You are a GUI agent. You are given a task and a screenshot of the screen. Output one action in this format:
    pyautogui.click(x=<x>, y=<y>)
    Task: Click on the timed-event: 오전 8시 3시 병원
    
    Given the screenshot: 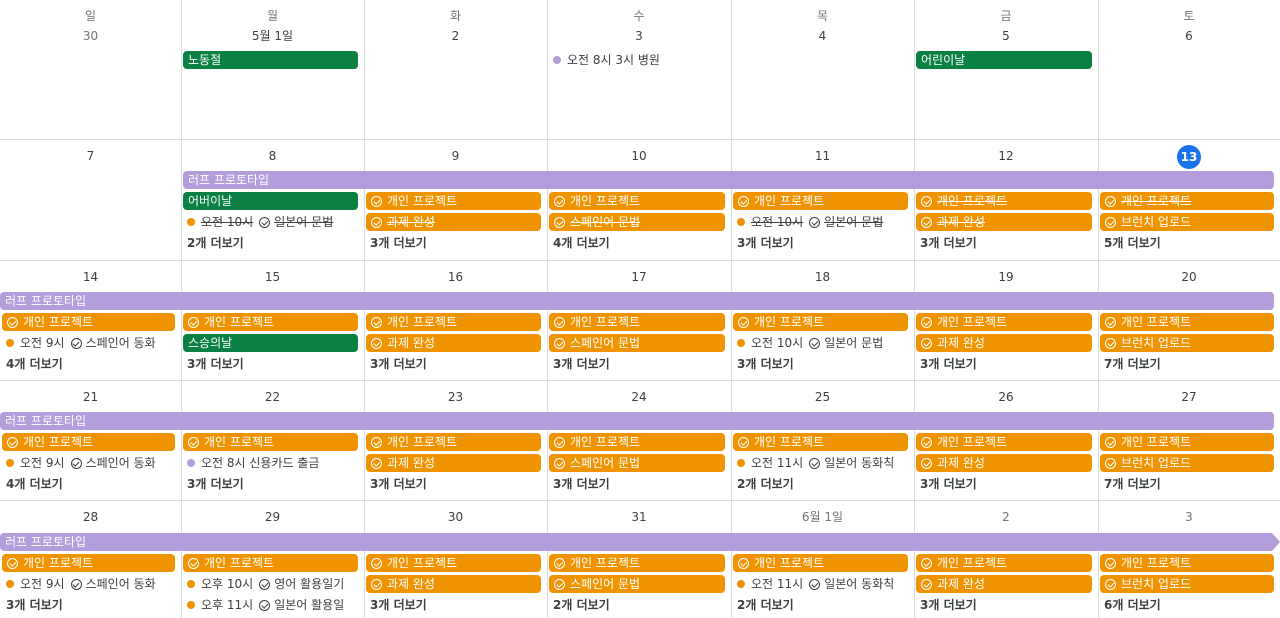 What is the action you would take?
    pyautogui.click(x=637, y=60)
    